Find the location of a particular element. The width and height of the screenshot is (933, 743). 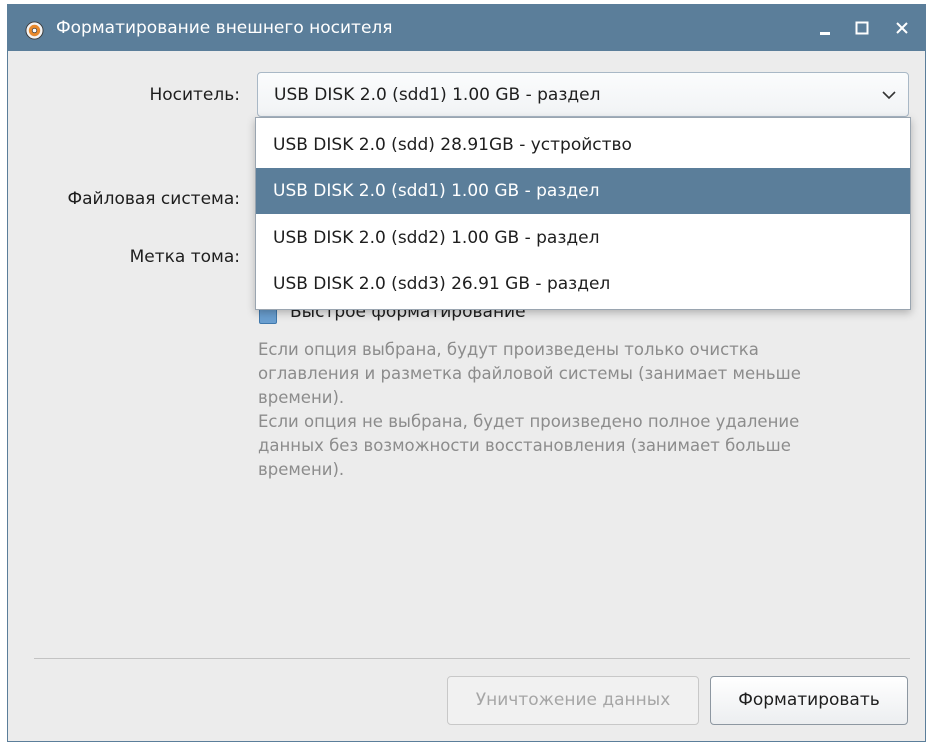

minimize-icon is located at coordinates (825, 28).